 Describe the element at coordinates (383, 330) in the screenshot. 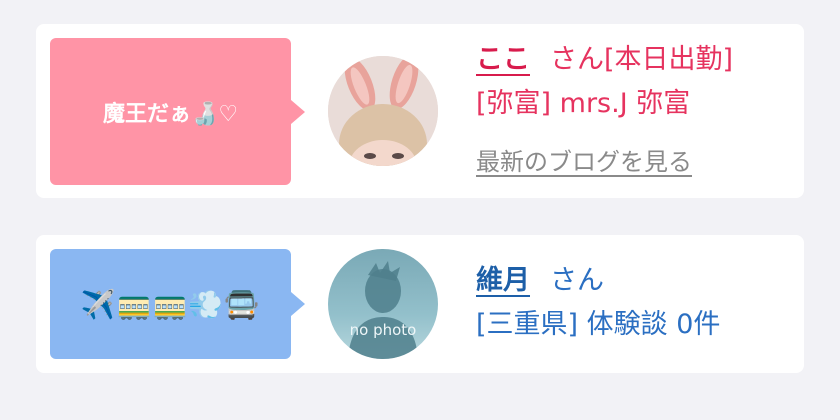

I see `no-photo-label: no photo` at that location.